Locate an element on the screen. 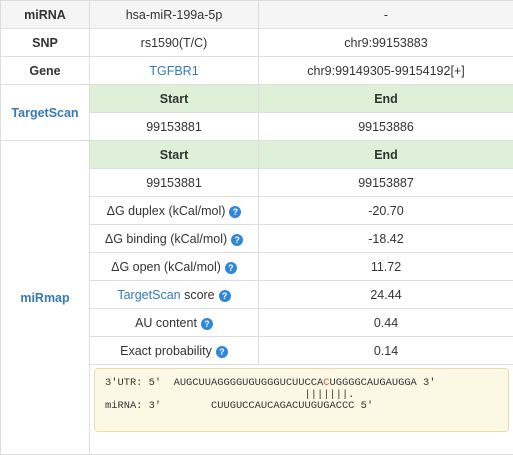 This screenshot has width=513, height=455. snp-row: SNP rs1590(T/C) chr9:99153883 is located at coordinates (256, 42).